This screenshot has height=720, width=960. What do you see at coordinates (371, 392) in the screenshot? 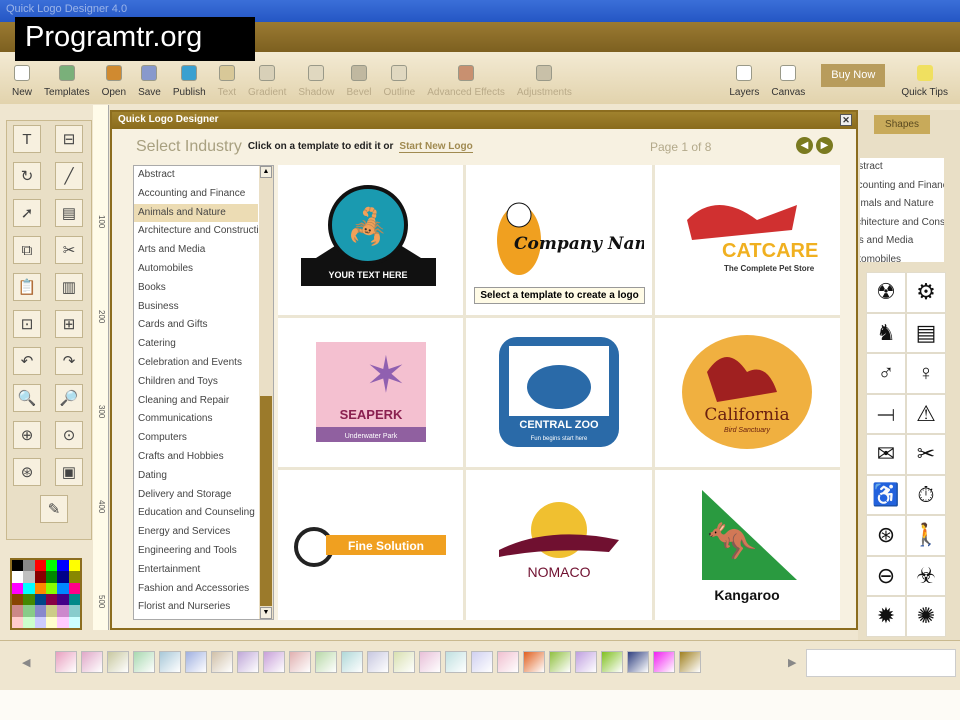
I see `template-seaperk: ✶ SEAPERK Underwater Park` at bounding box center [371, 392].